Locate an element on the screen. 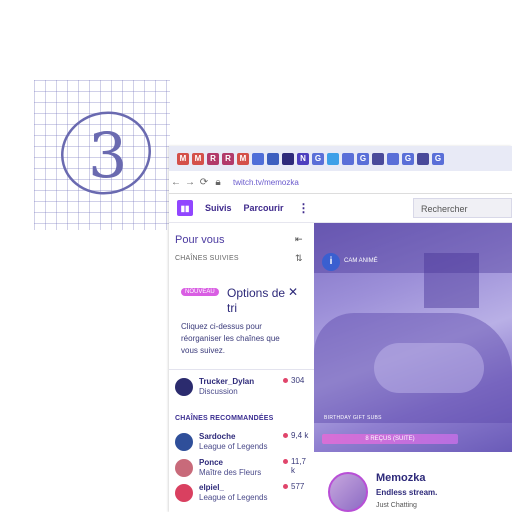 The image size is (512, 512). viewer-count: 9,4 k is located at coordinates (300, 435).